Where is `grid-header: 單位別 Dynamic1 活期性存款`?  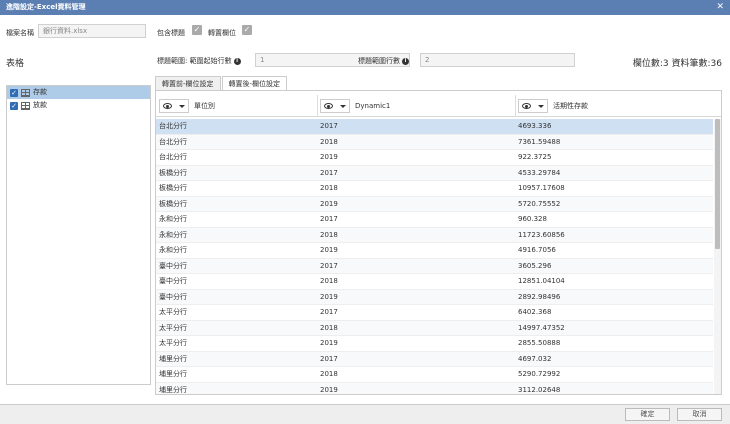
grid-header: 單位別 Dynamic1 活期性存款 is located at coordinates (438, 106).